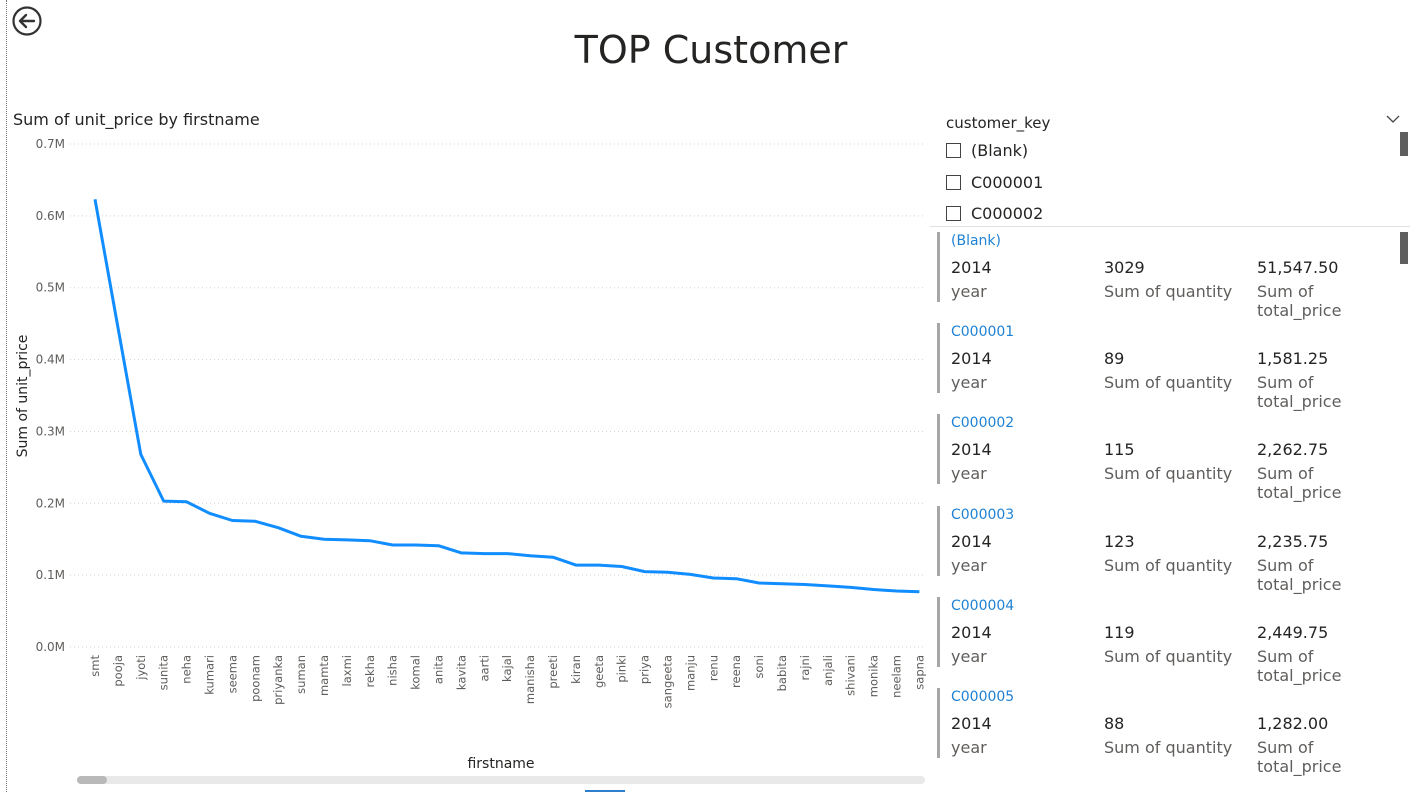  What do you see at coordinates (1293, 449) in the screenshot?
I see `card-total-value: 2,262.75` at bounding box center [1293, 449].